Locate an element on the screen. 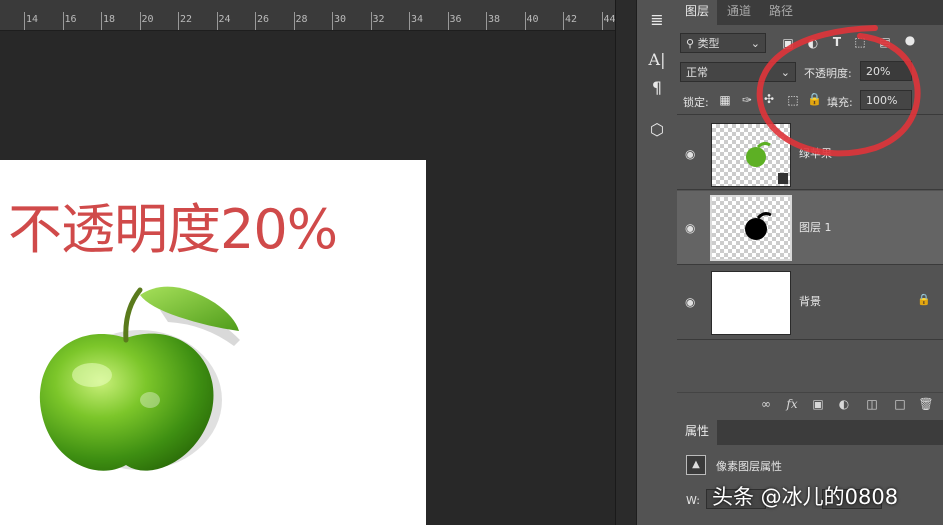 This screenshot has width=943, height=525. apple-body is located at coordinates (139, 378).